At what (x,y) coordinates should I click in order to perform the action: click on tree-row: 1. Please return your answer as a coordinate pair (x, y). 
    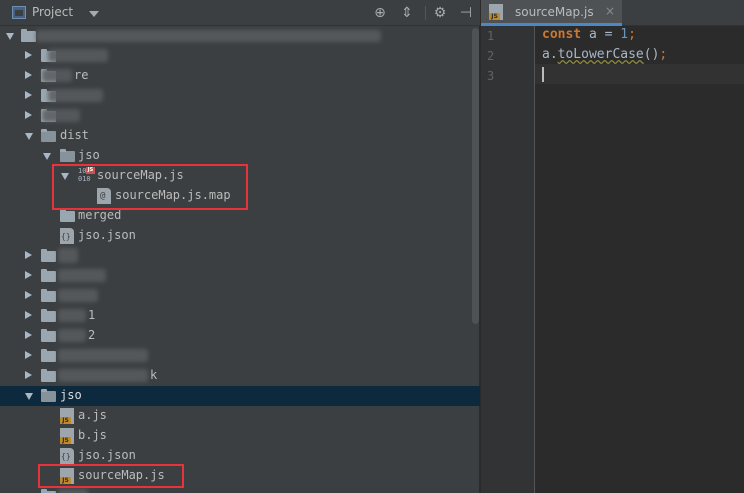
    Looking at the image, I should click on (235, 316).